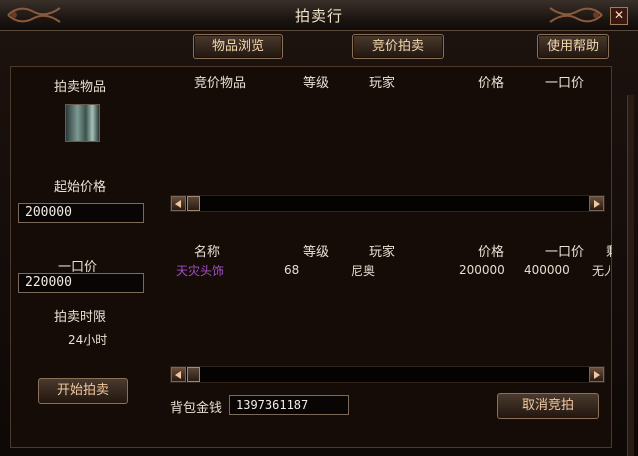  I want to click on start-price-label: 起始价格, so click(80, 187).